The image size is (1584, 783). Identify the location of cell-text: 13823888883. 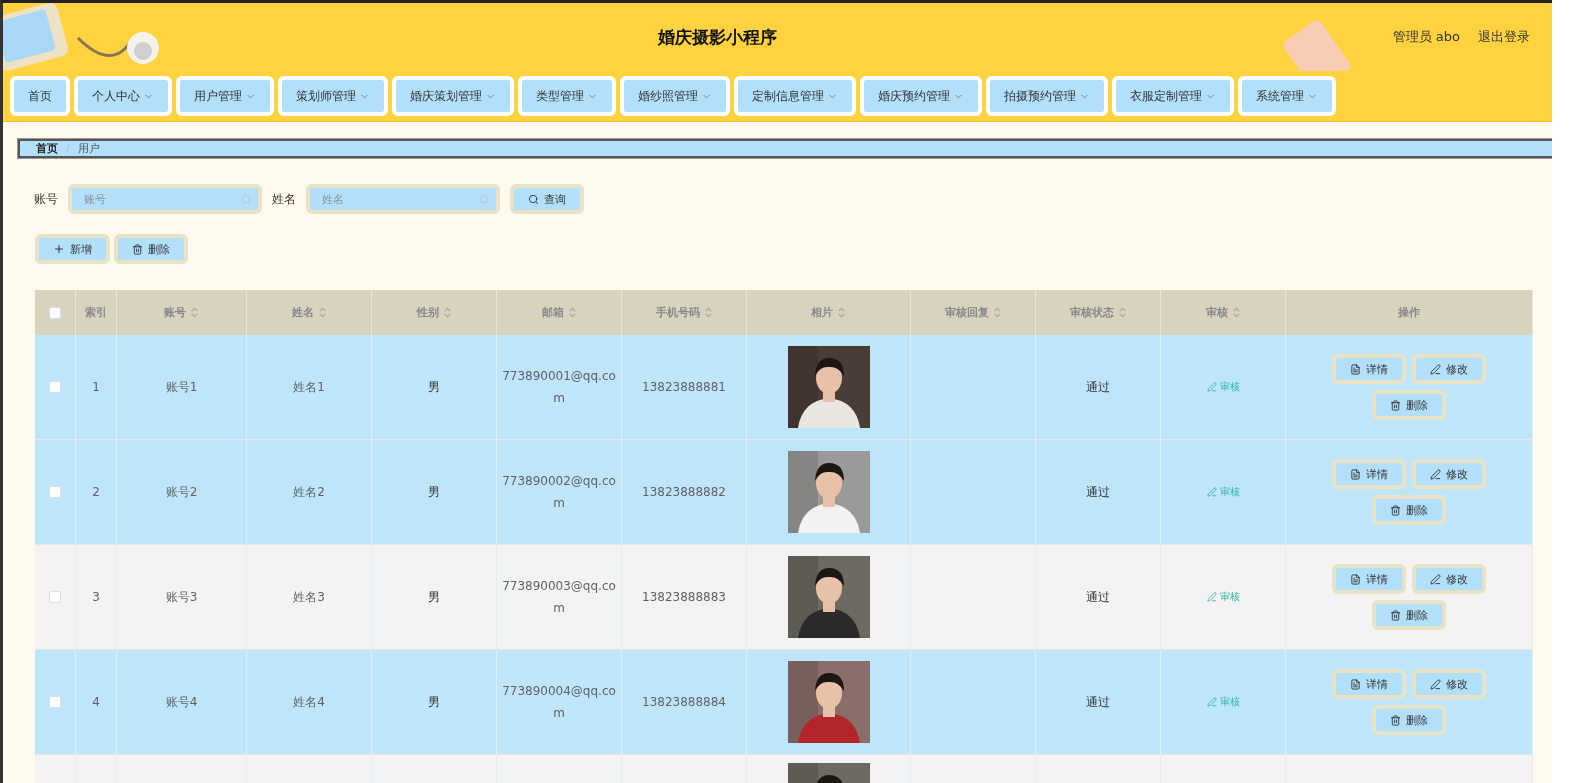
(684, 597).